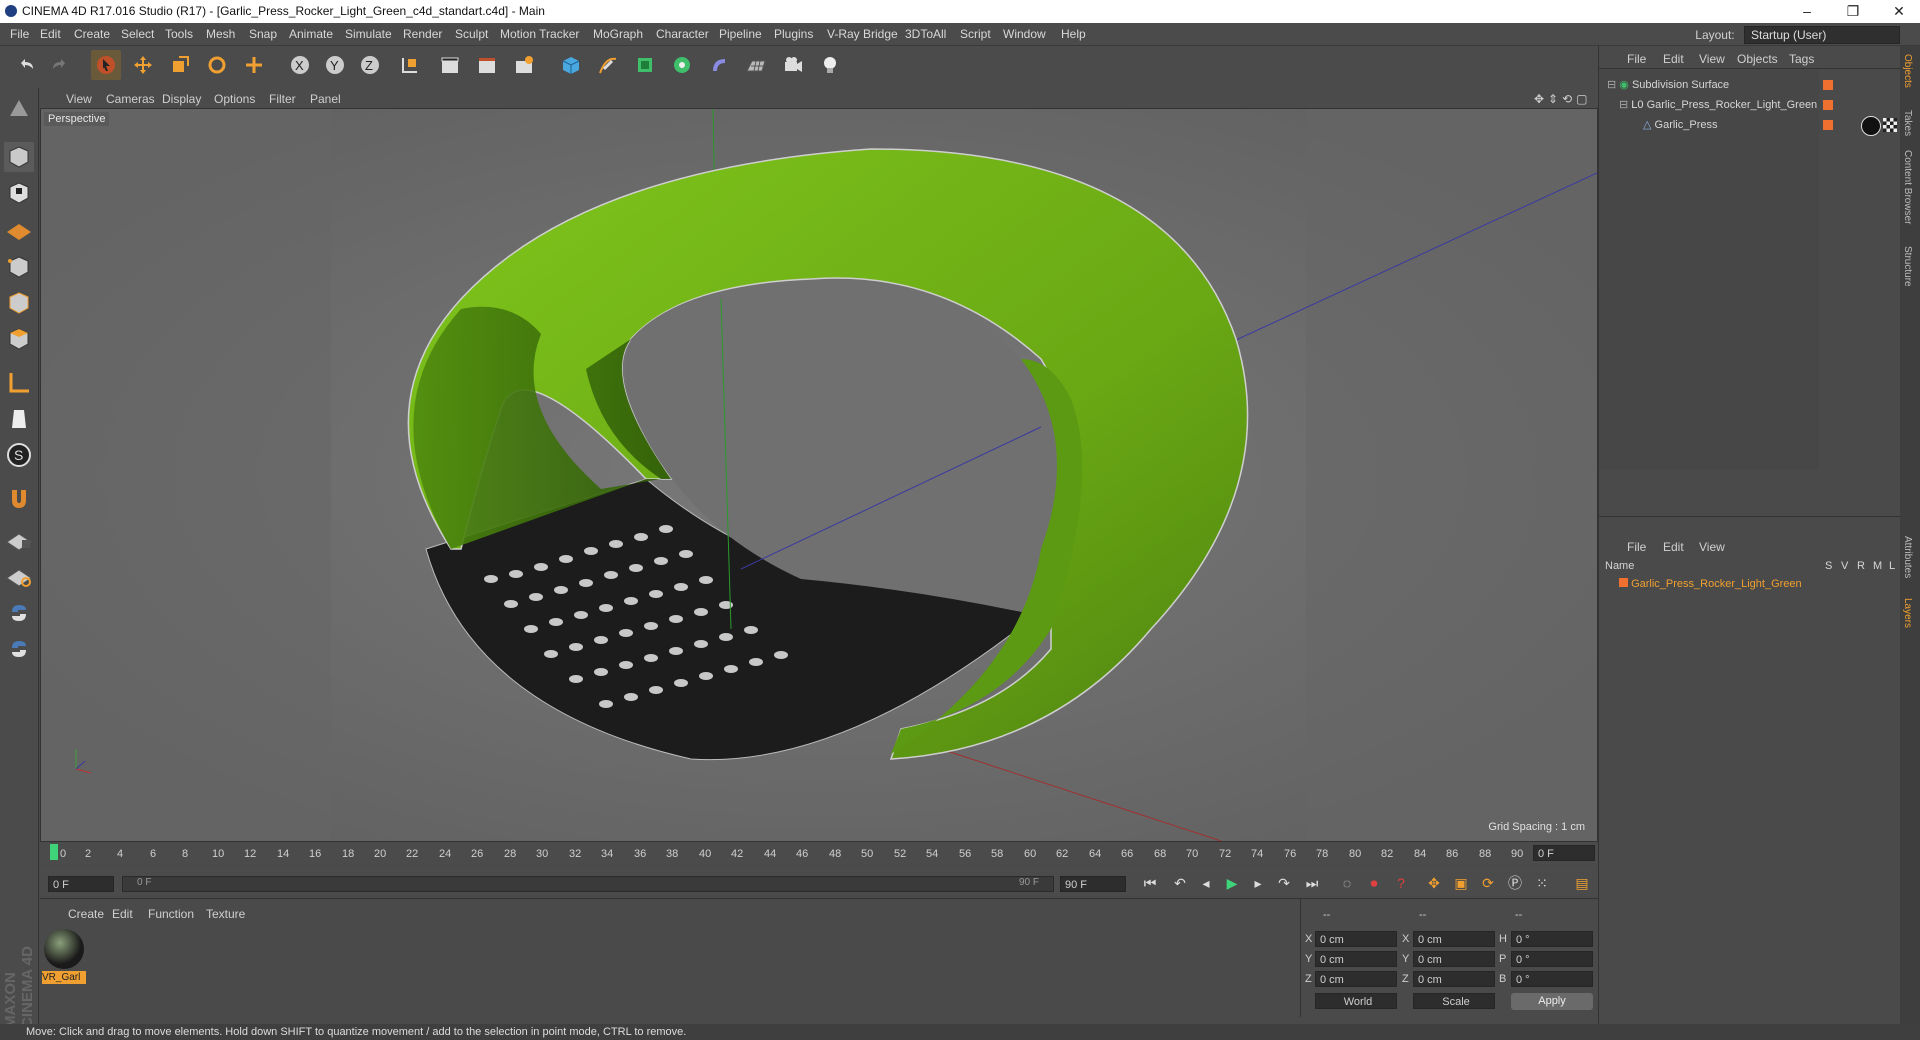 The image size is (1920, 1040). What do you see at coordinates (179, 34) in the screenshot?
I see `menu-tools: Tools` at bounding box center [179, 34].